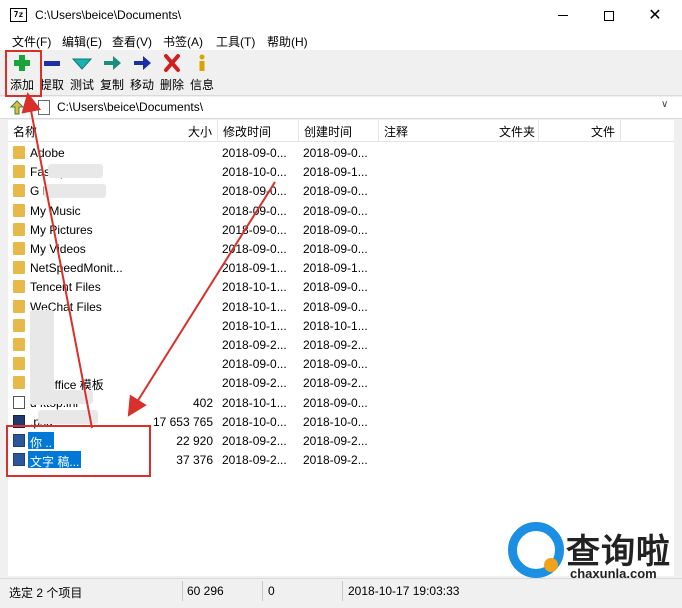 Image resolution: width=682 pixels, height=608 pixels. What do you see at coordinates (404, 591) in the screenshot?
I see `status-datetime: 2018-10-17 19:03:33` at bounding box center [404, 591].